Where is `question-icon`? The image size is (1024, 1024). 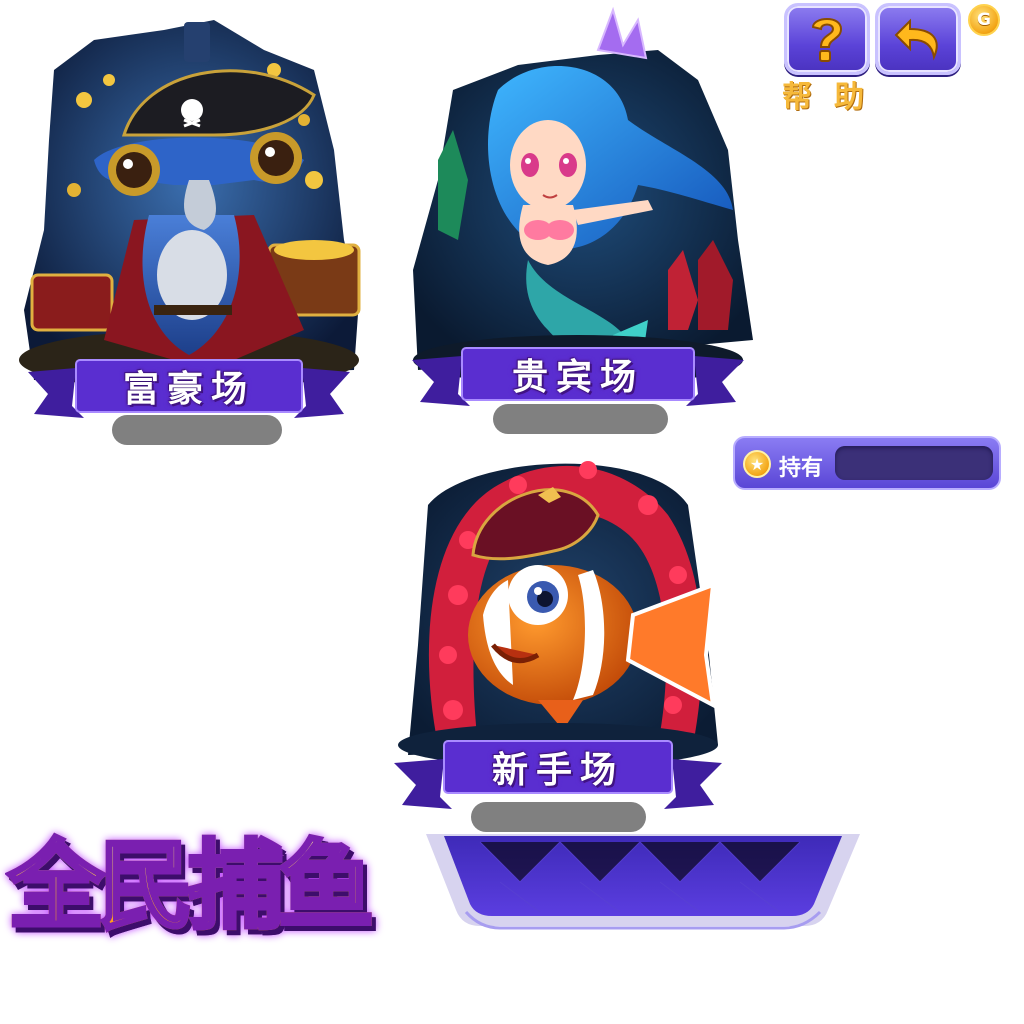
question-icon is located at coordinates (827, 40).